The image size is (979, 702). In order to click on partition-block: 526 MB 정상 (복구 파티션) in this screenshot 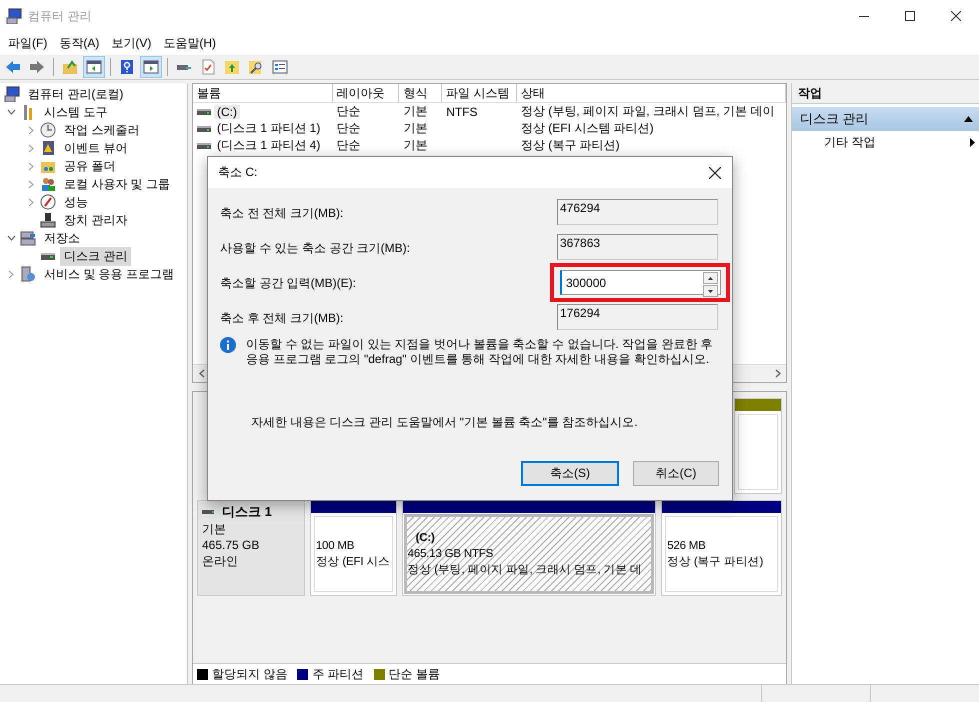, I will do `click(721, 548)`.